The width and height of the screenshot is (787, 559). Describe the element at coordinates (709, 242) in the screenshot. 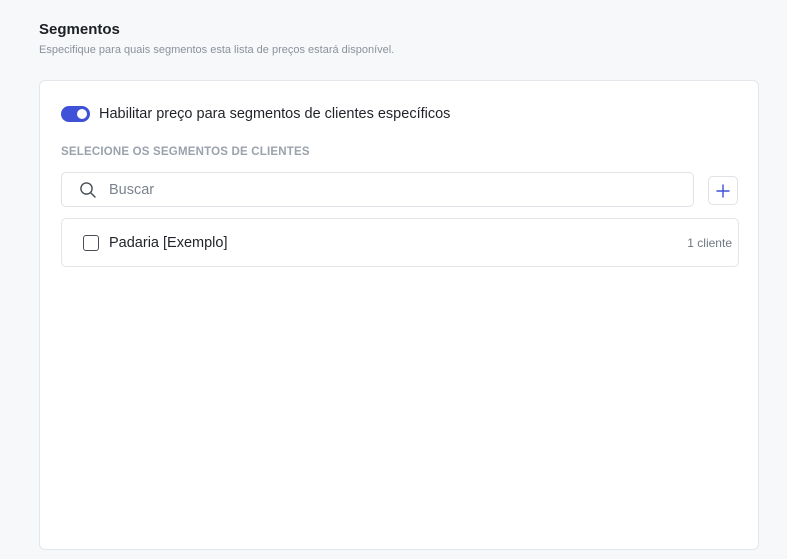

I see `segment-customer-count: 1 cliente` at that location.